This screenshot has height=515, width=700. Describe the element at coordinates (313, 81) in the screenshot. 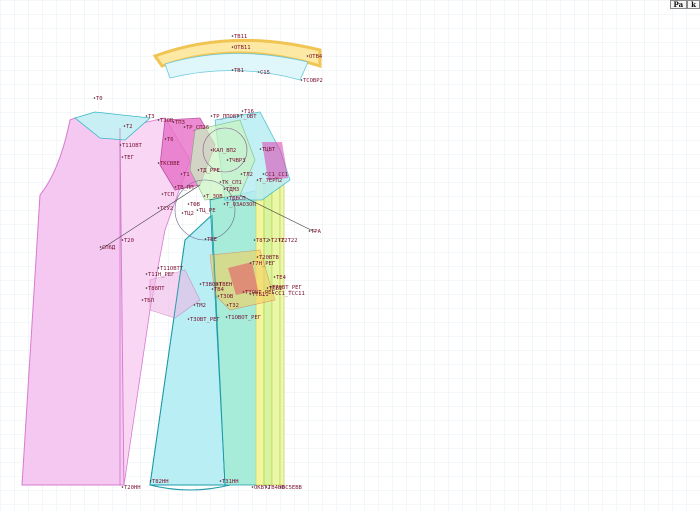

I see `point-label: ТСОВР2` at that location.